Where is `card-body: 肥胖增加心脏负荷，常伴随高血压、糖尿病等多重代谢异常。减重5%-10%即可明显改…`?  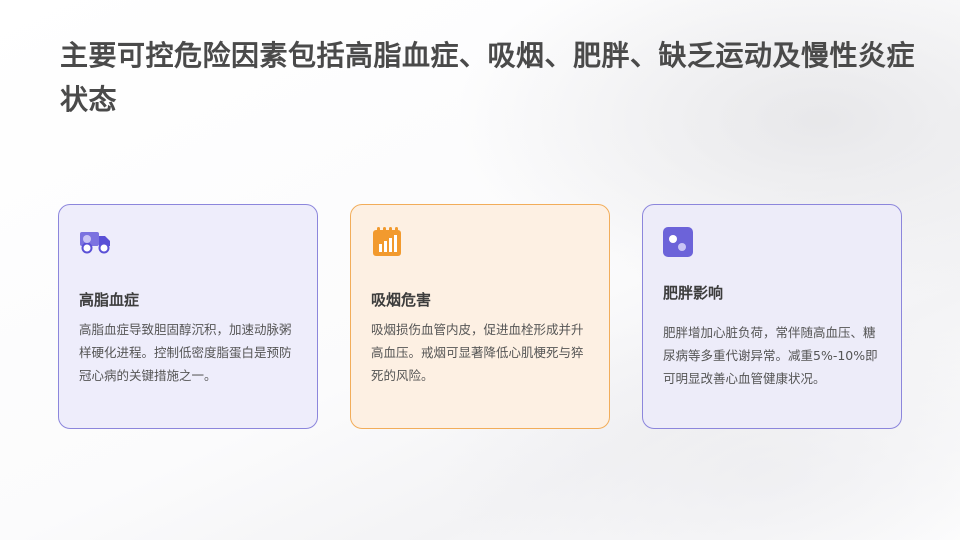 card-body: 肥胖增加心脏负荷，常伴随高血压、糖尿病等多重代谢异常。减重5%-10%即可明显改… is located at coordinates (770, 355).